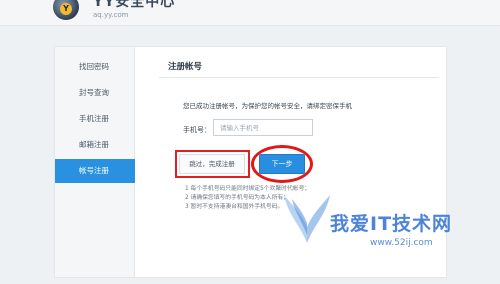 This screenshot has width=500, height=284. I want to click on site-header: Y YY安全中心 aq.yy.com, so click(250, 13).